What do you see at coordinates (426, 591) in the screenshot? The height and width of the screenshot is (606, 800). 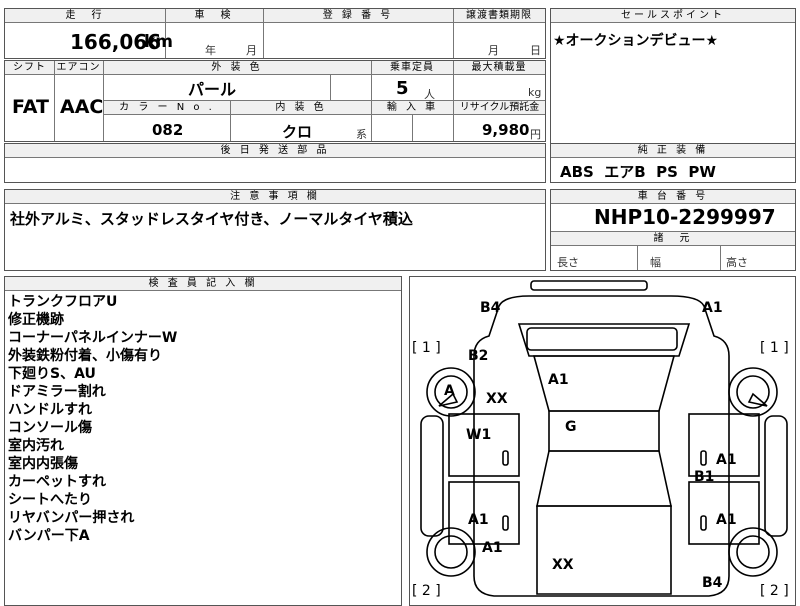 I see `side-label-front-left: [ 2 ]` at bounding box center [426, 591].